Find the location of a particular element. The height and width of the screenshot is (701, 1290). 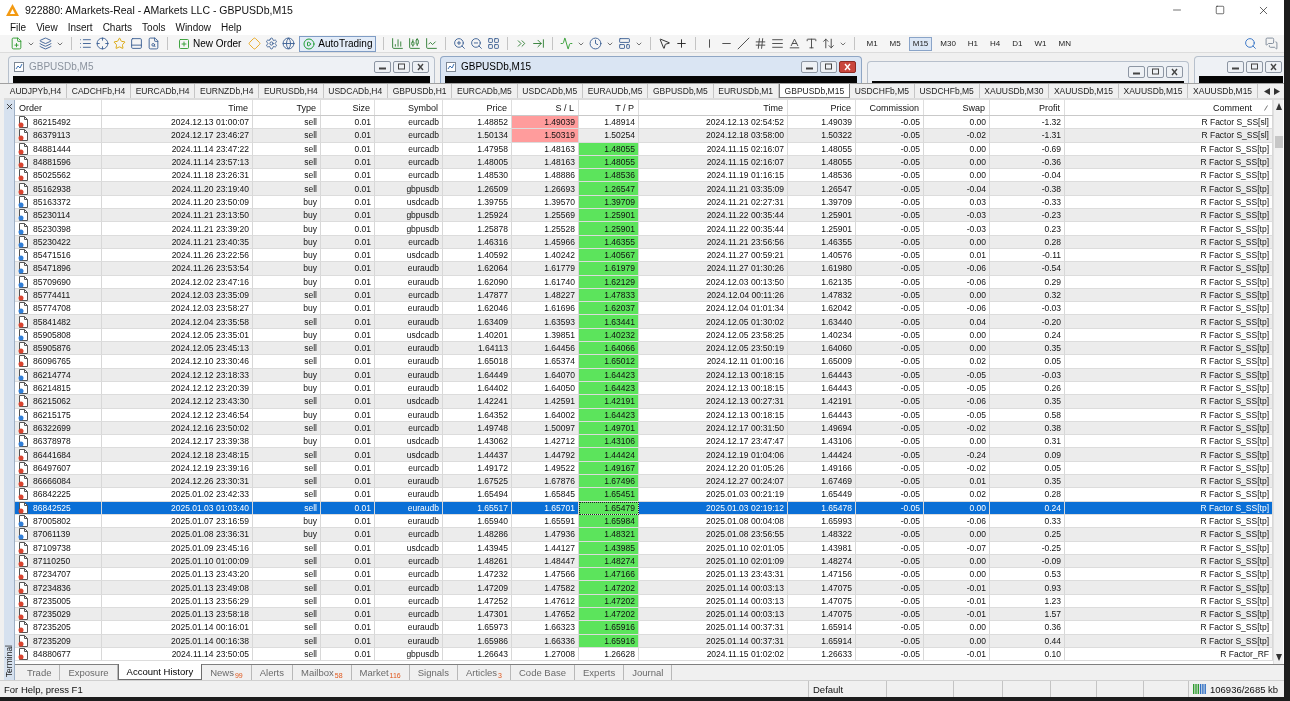

list-icon is located at coordinates (85, 43).